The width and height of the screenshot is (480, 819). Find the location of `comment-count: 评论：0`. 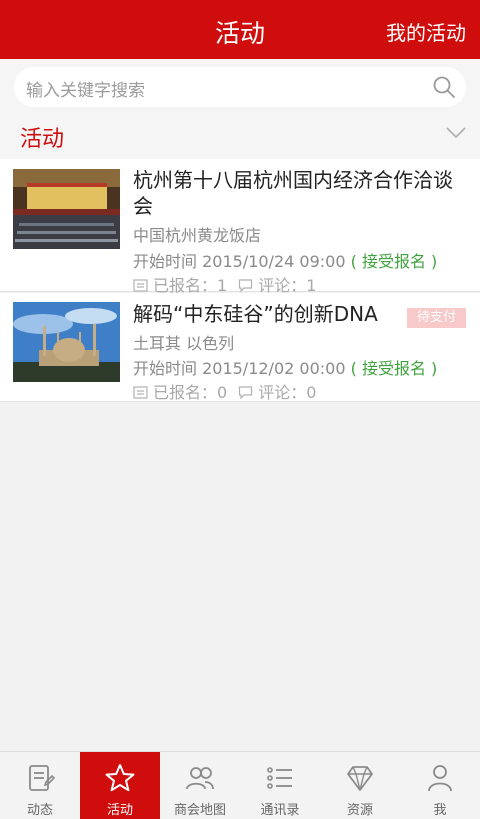

comment-count: 评论：0 is located at coordinates (287, 392).